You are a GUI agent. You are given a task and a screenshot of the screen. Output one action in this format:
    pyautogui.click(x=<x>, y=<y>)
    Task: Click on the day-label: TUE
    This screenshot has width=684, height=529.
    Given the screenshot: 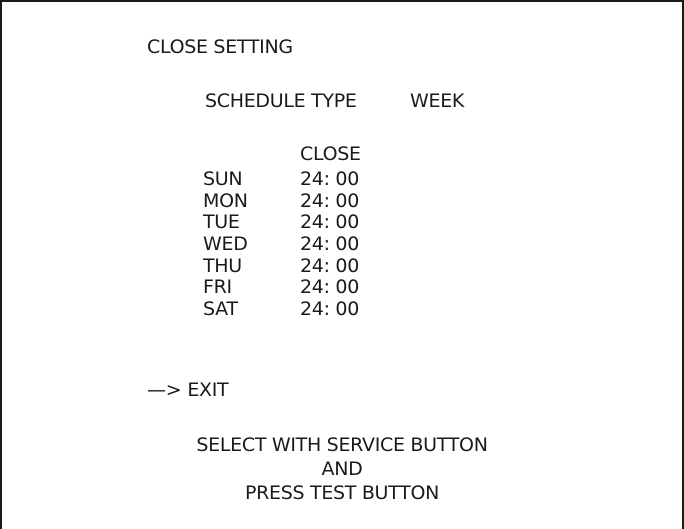 What is the action you would take?
    pyautogui.click(x=221, y=222)
    